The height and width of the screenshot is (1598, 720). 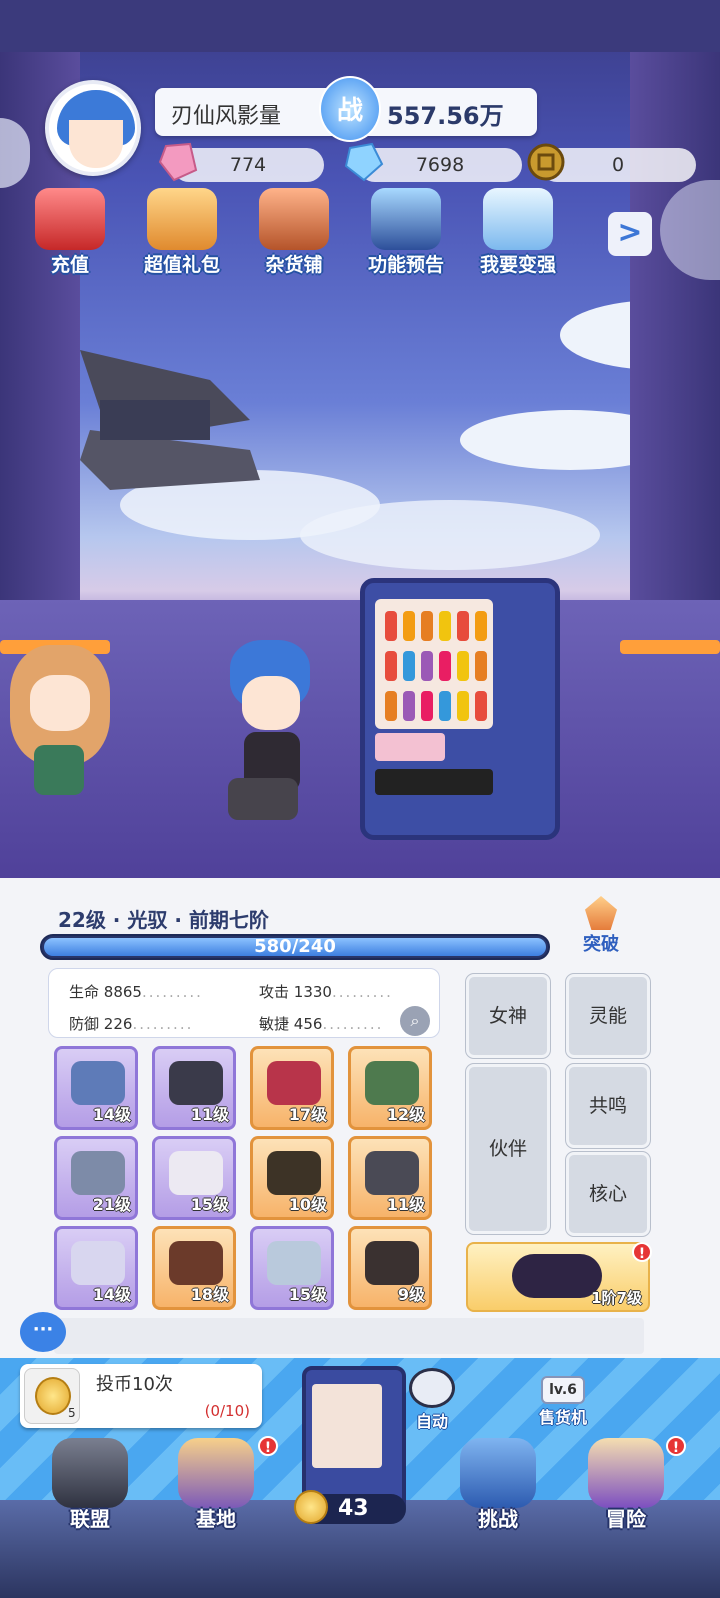 I want to click on menu-value-pack: 超值礼包, so click(x=182, y=234).